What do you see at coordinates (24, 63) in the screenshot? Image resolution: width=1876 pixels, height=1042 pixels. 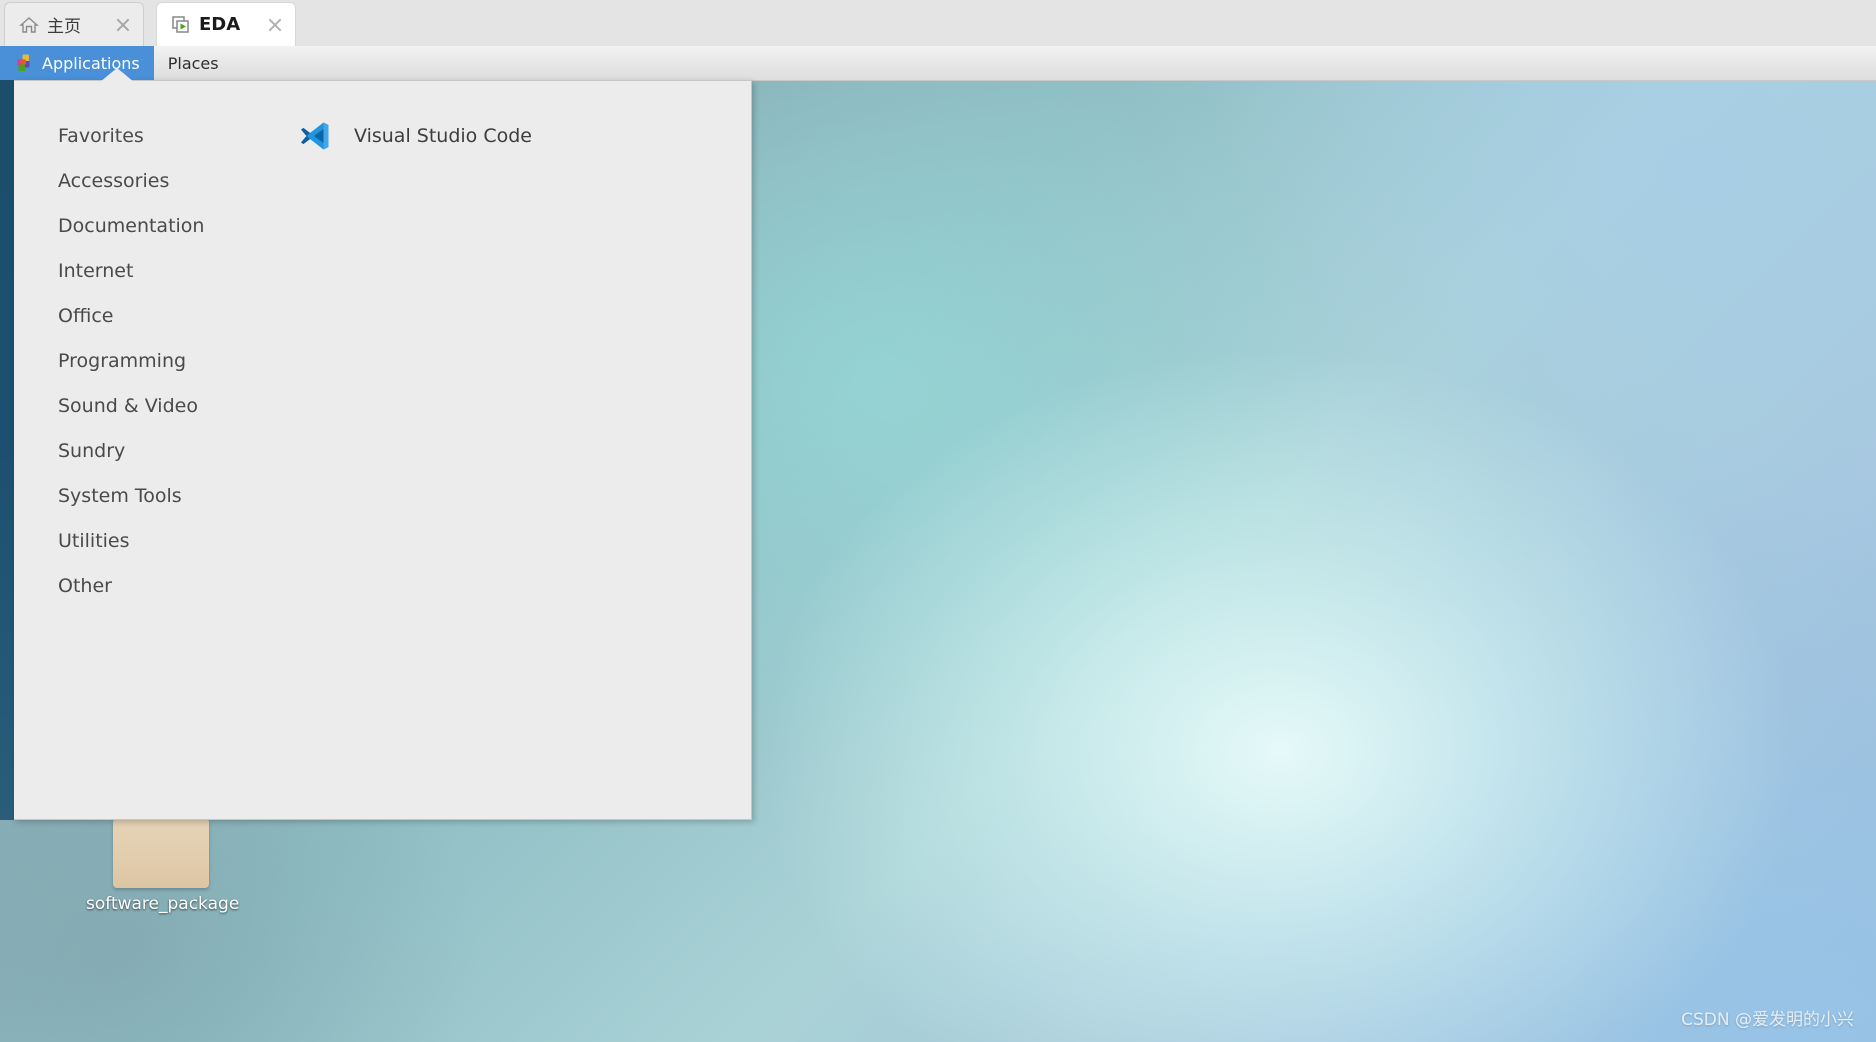 I see `puzzle-pieces-icon` at bounding box center [24, 63].